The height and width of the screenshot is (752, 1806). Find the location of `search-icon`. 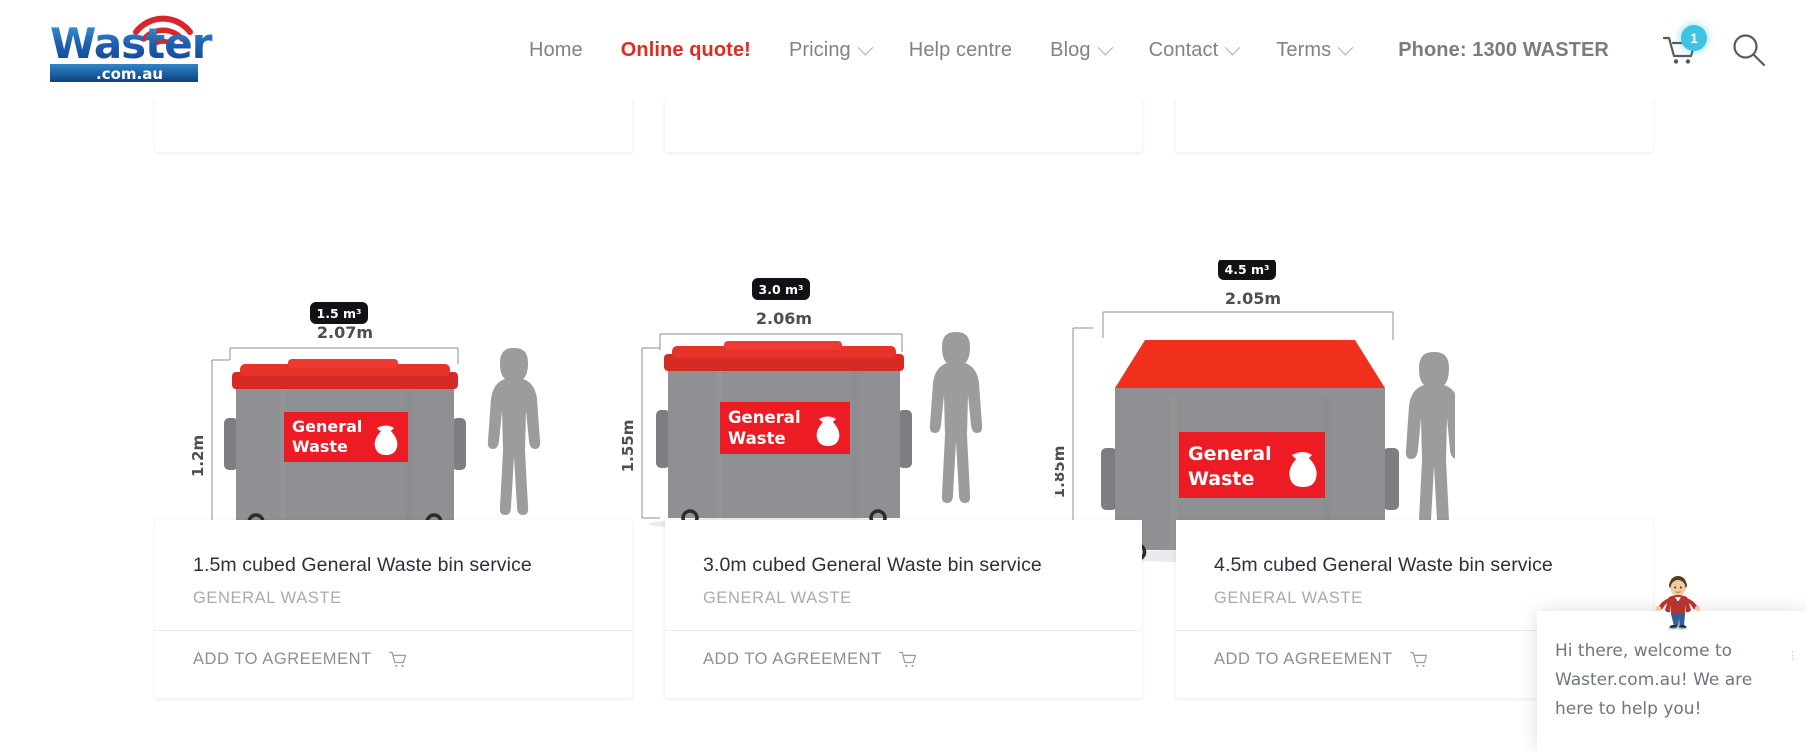

search-icon is located at coordinates (1749, 50).